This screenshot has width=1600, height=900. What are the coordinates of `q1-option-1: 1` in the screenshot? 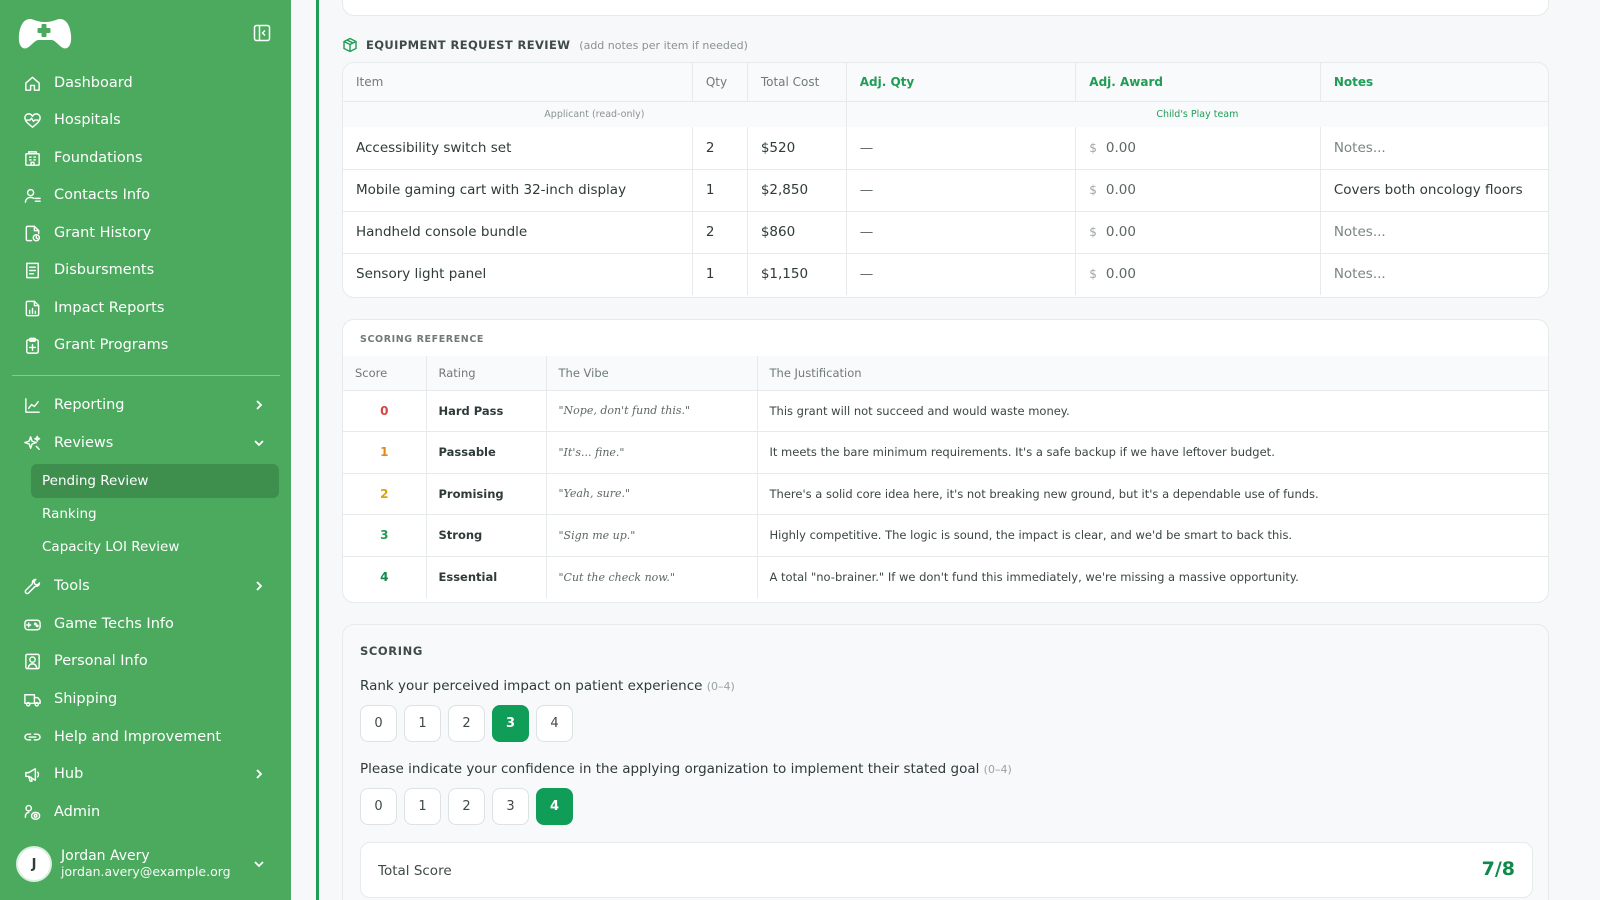 It's located at (422, 723).